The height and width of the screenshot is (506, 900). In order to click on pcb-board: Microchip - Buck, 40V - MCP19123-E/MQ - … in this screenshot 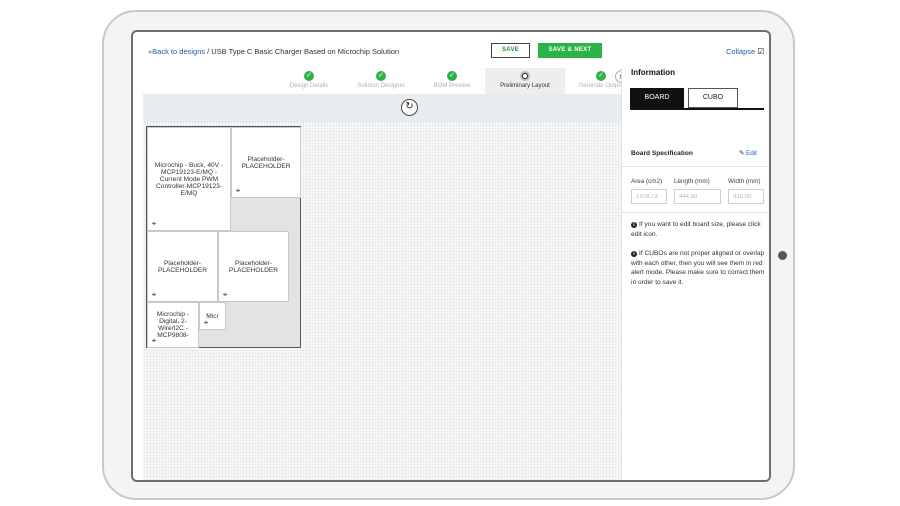, I will do `click(223, 237)`.